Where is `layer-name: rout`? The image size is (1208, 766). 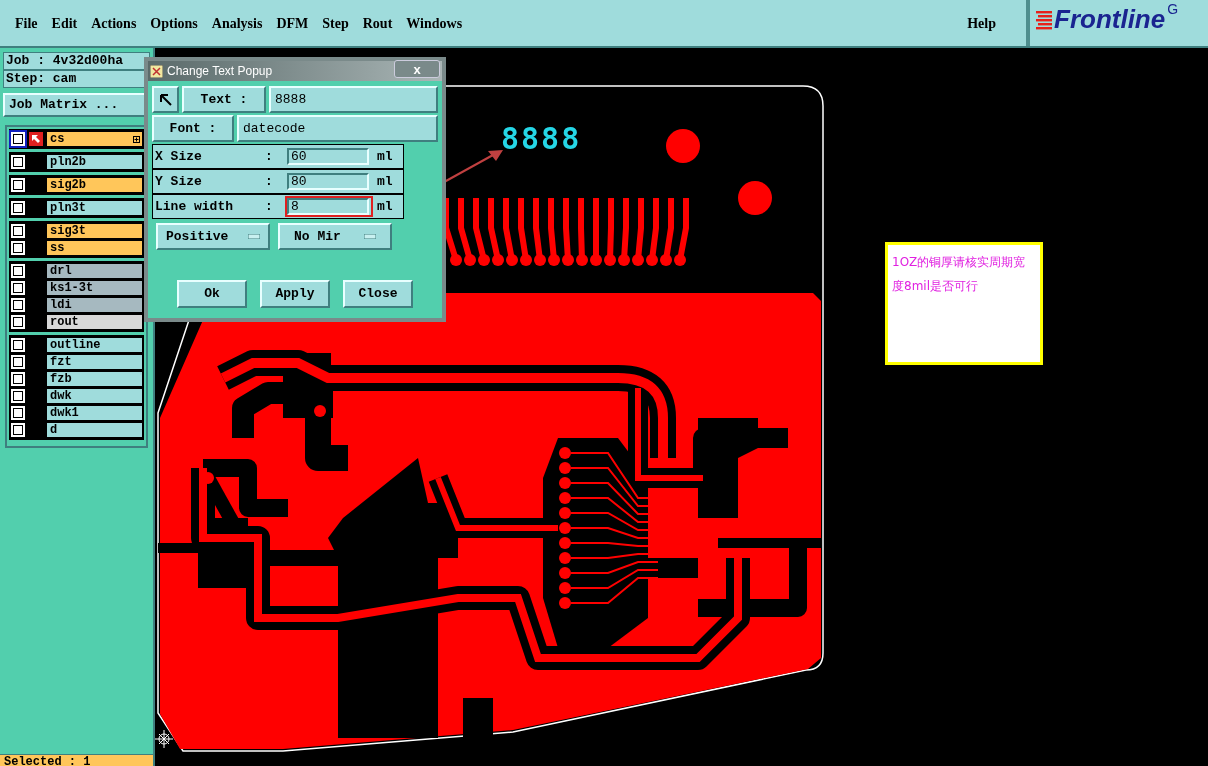
layer-name: rout is located at coordinates (94, 322).